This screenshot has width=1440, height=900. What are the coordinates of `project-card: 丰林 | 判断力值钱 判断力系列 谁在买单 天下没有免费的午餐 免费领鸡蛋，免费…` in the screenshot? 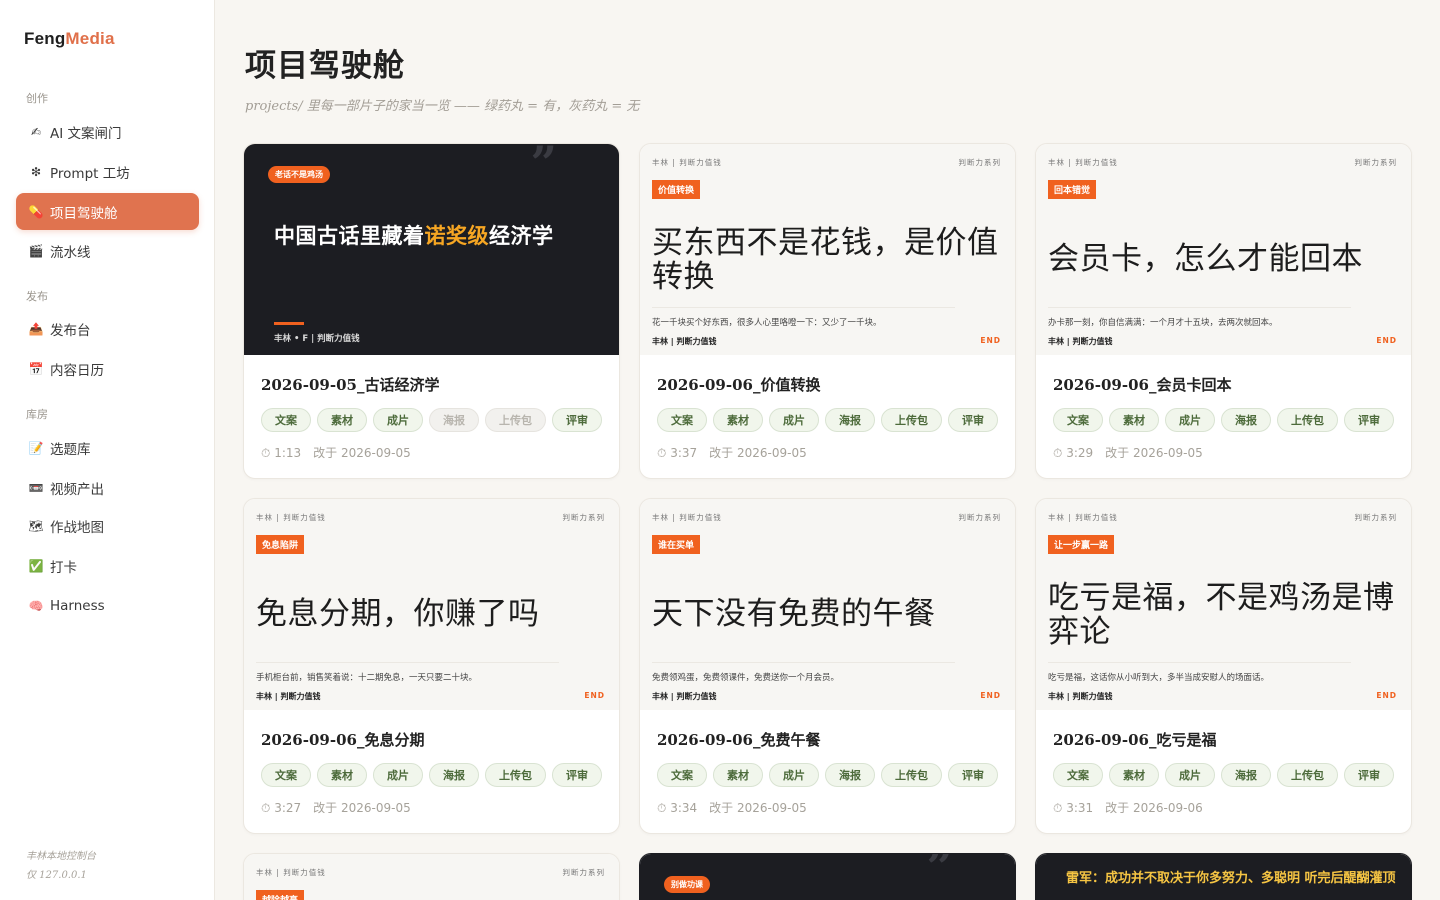 It's located at (827, 666).